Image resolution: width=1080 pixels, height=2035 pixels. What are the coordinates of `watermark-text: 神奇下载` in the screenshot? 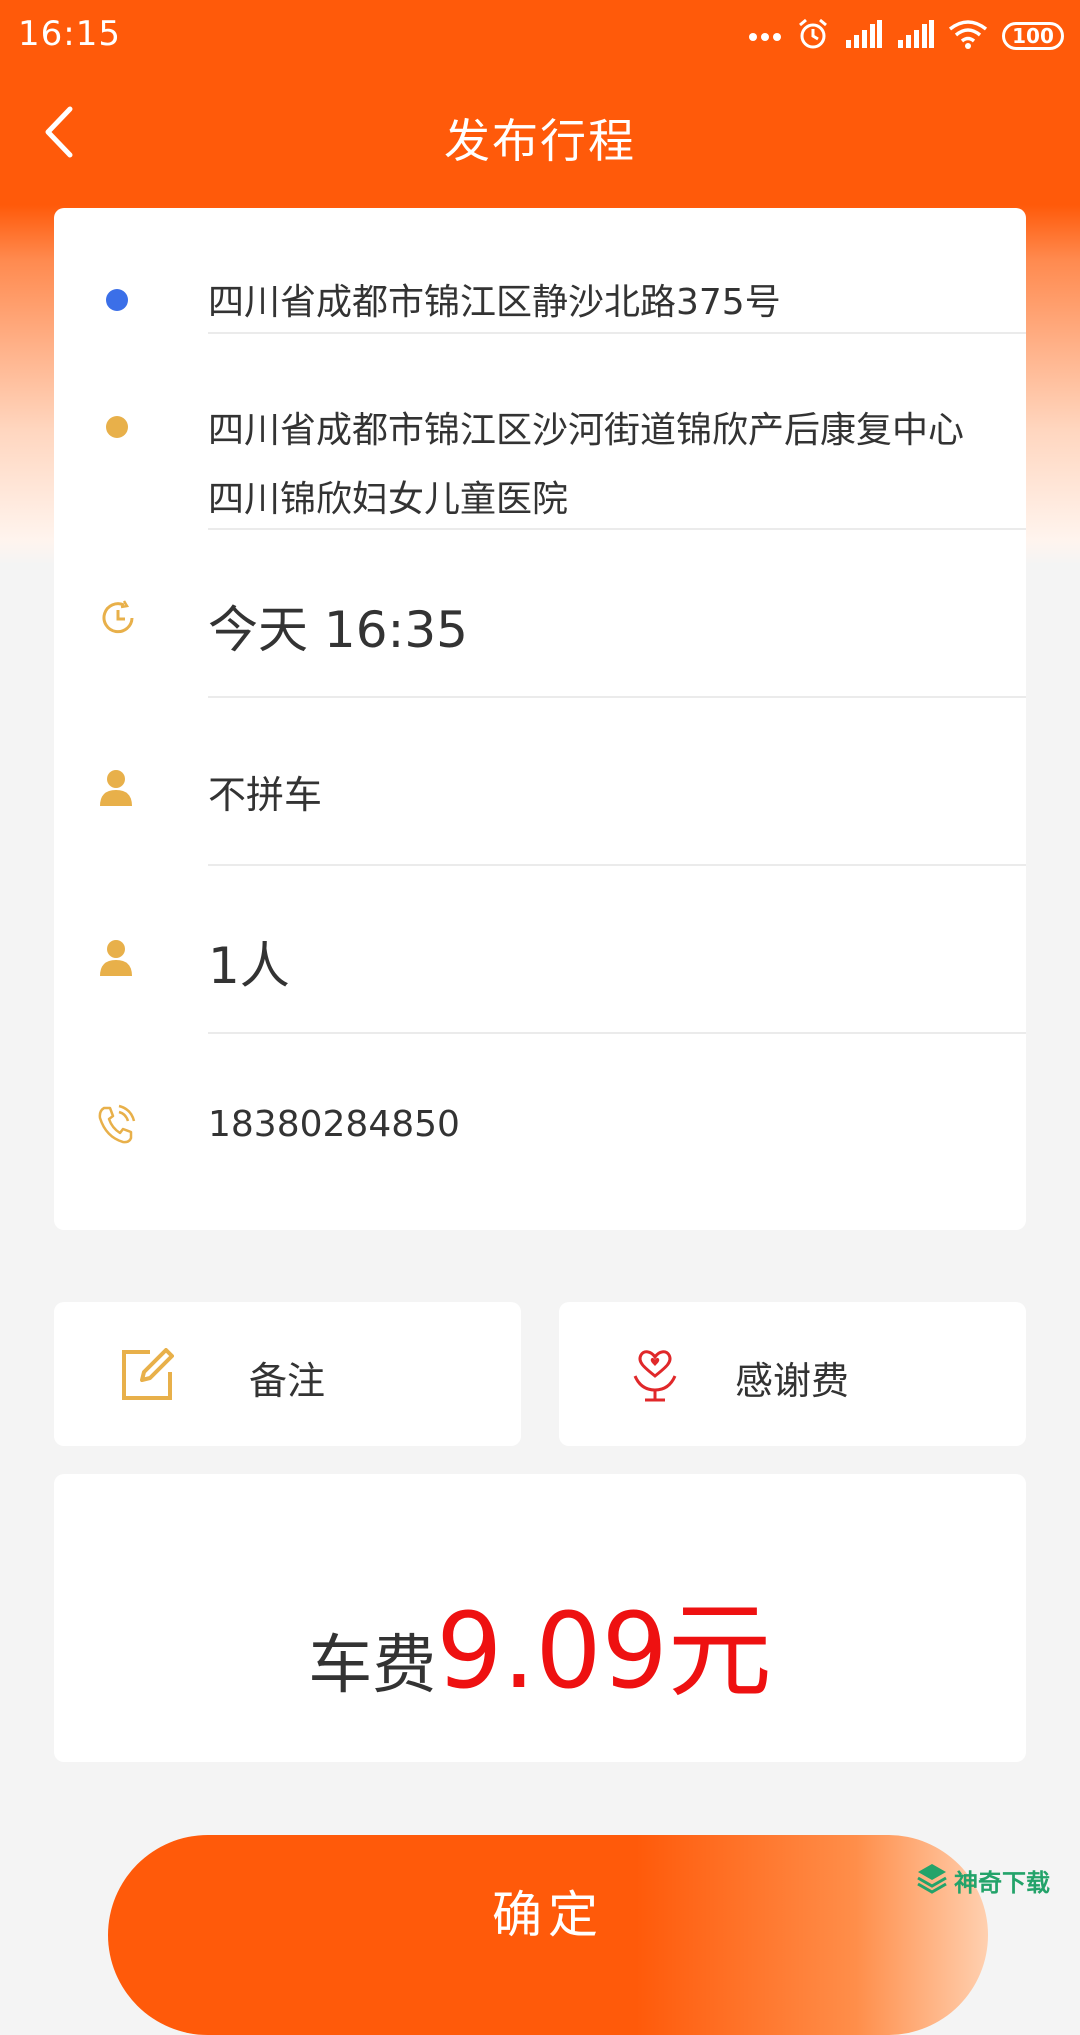 It's located at (1002, 1882).